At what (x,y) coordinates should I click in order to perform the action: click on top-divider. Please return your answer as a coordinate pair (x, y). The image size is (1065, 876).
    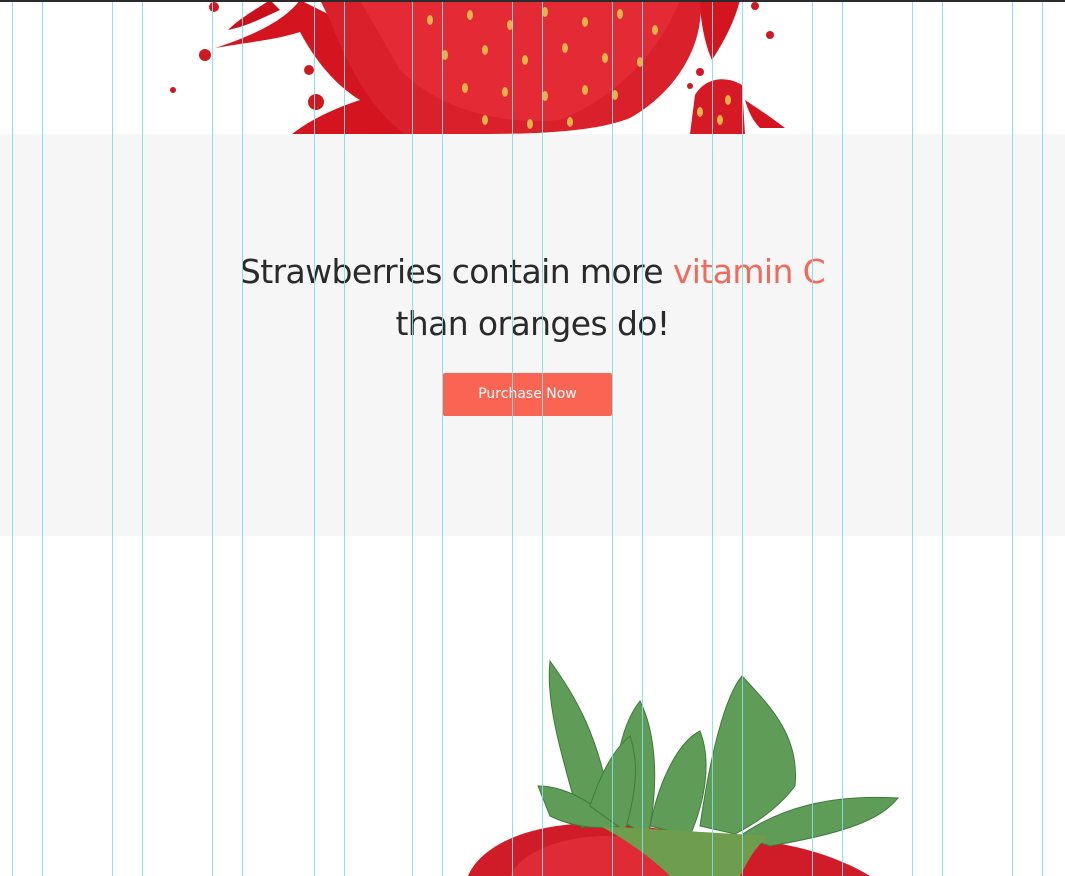
    Looking at the image, I should click on (532, 1).